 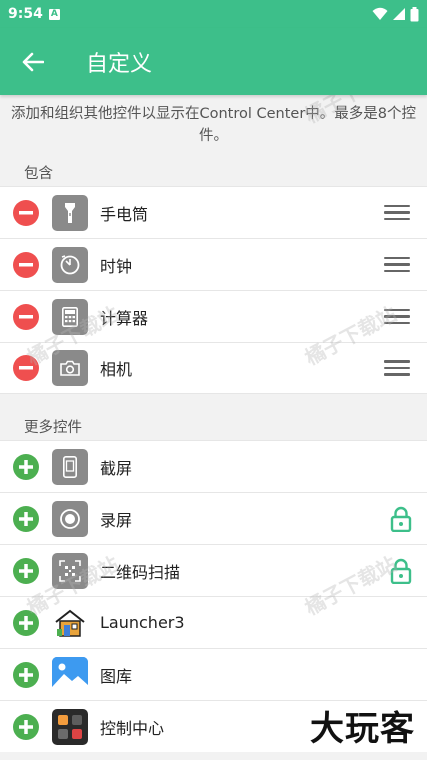 What do you see at coordinates (213, 212) in the screenshot?
I see `list-item: 手电筒` at bounding box center [213, 212].